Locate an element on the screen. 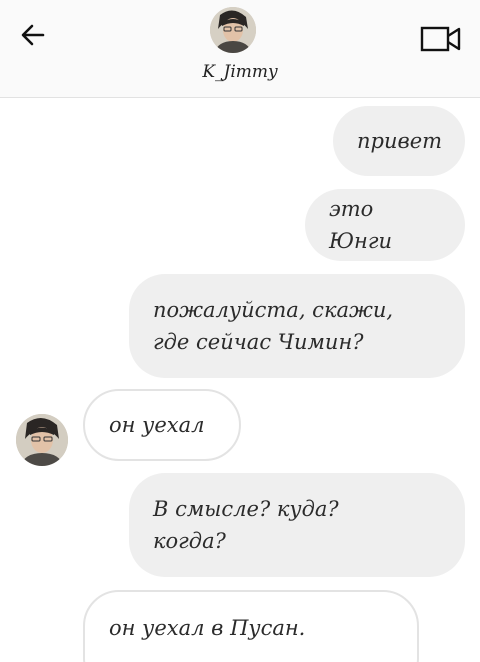 This screenshot has width=480, height=662. outgoing-message: В смысле? куда? когда? is located at coordinates (297, 525).